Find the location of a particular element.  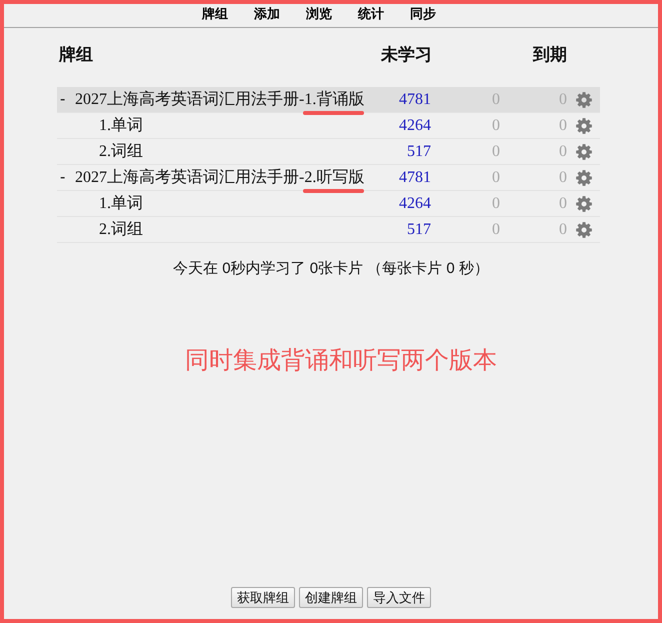

deck-name: 2027上海高考英语词汇用法手册-2.听写版 is located at coordinates (219, 178).